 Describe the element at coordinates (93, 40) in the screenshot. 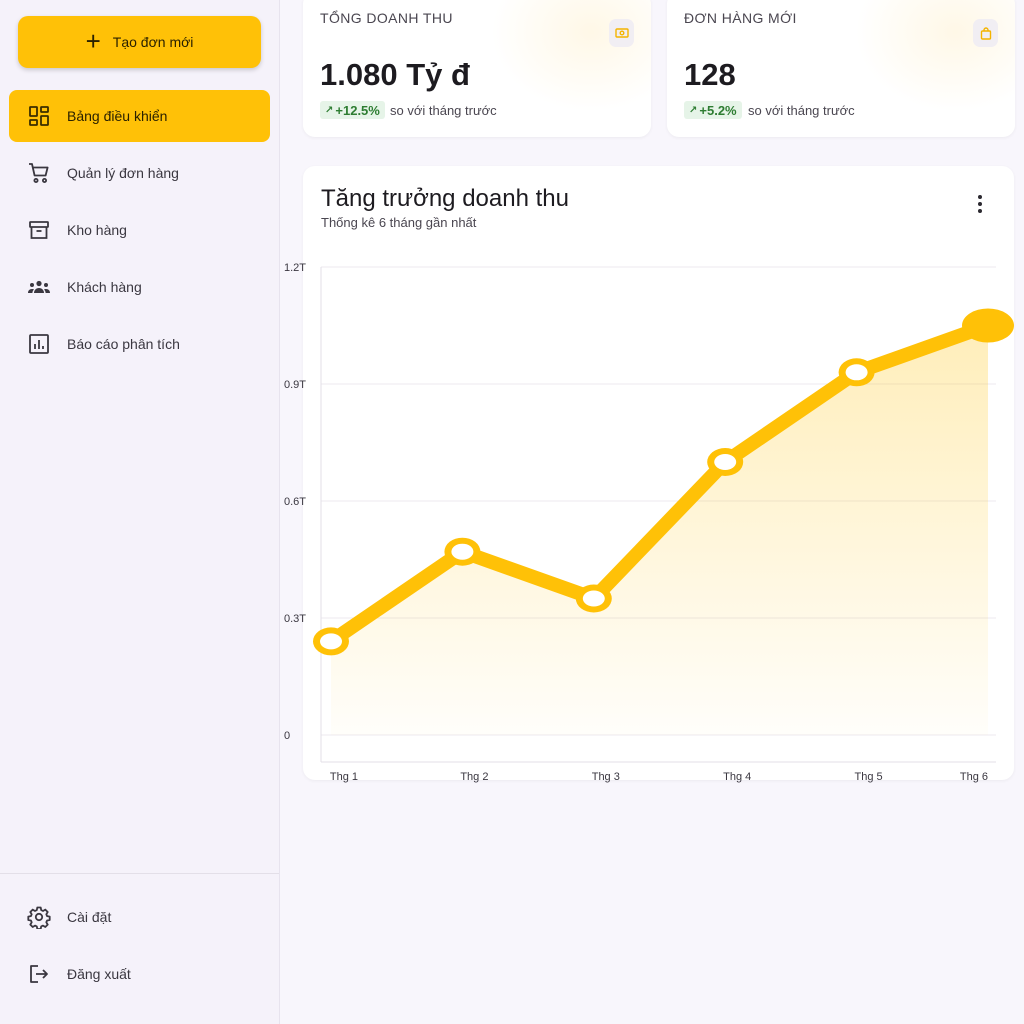

I see `plus-icon: +` at that location.